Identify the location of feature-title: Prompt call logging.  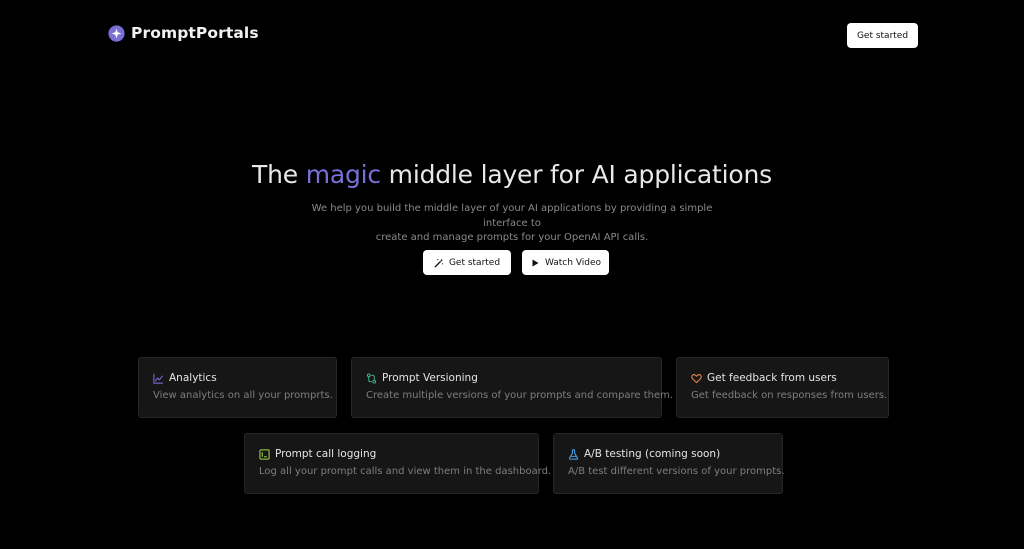
(326, 454).